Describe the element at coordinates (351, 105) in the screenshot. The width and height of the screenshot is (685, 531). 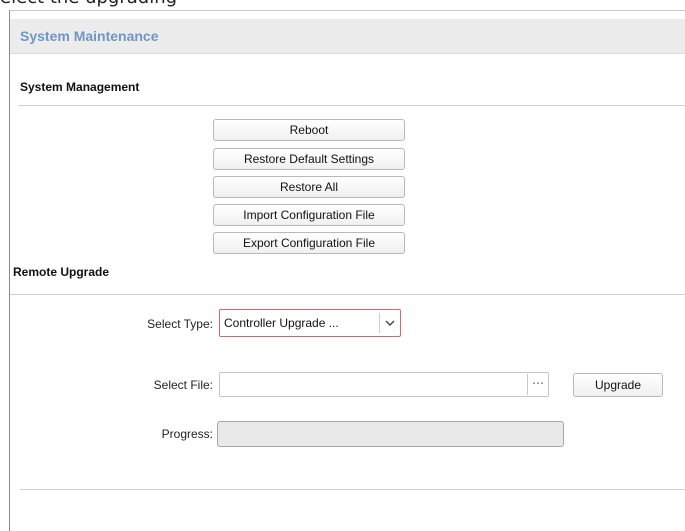
I see `system-management-divider` at that location.